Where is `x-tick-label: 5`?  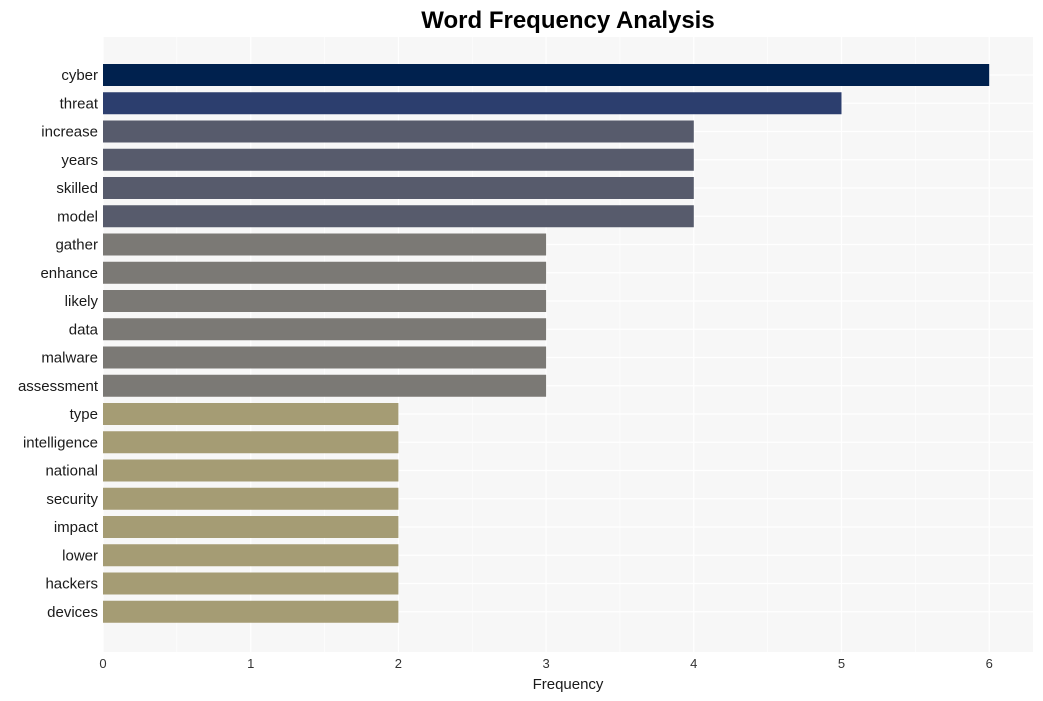
x-tick-label: 5 is located at coordinates (841, 663).